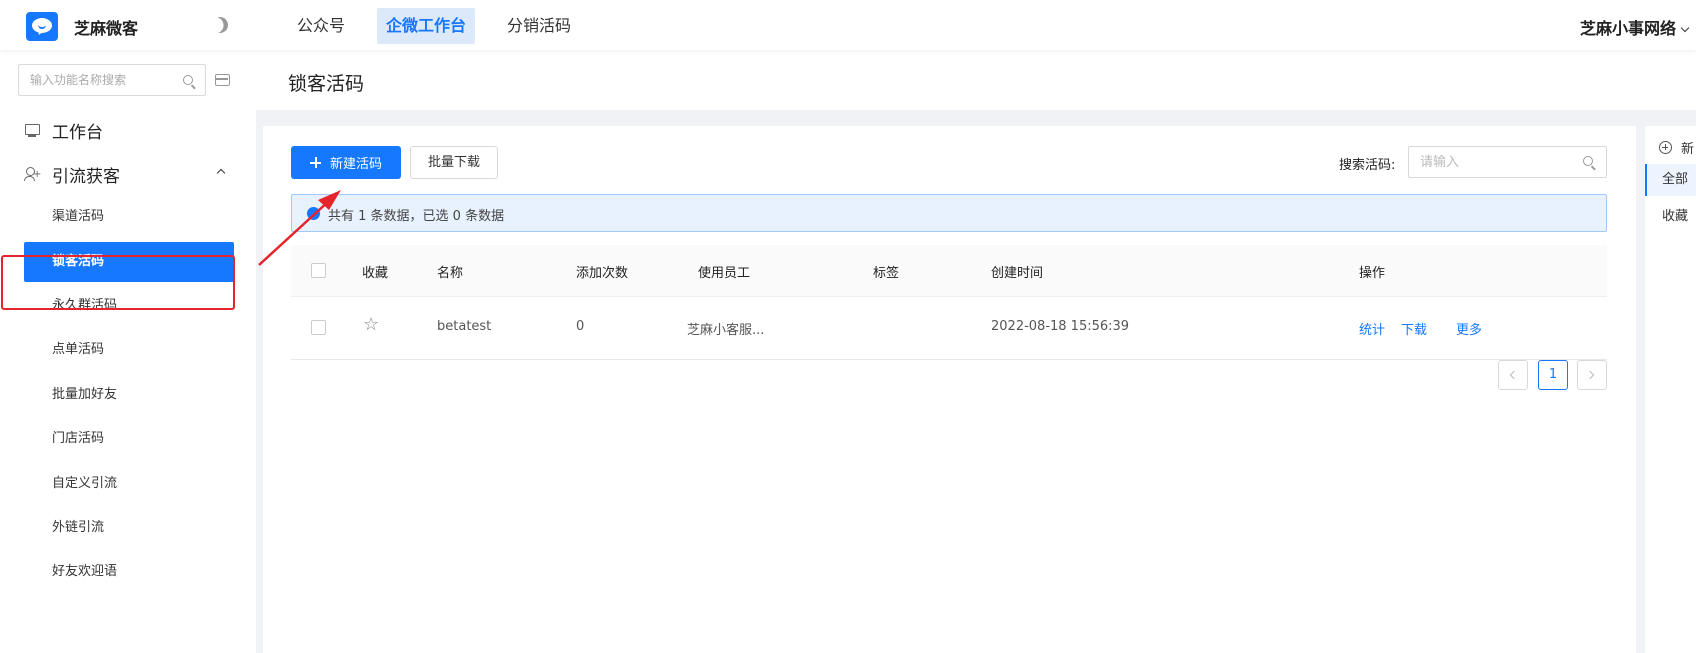 The width and height of the screenshot is (1696, 653). What do you see at coordinates (976, 80) in the screenshot?
I see `page-header: 锁客活码` at bounding box center [976, 80].